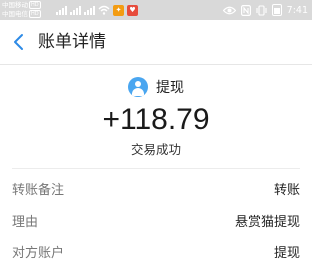 This screenshot has width=320, height=276. I want to click on hd-badge-2: HD, so click(35, 14).